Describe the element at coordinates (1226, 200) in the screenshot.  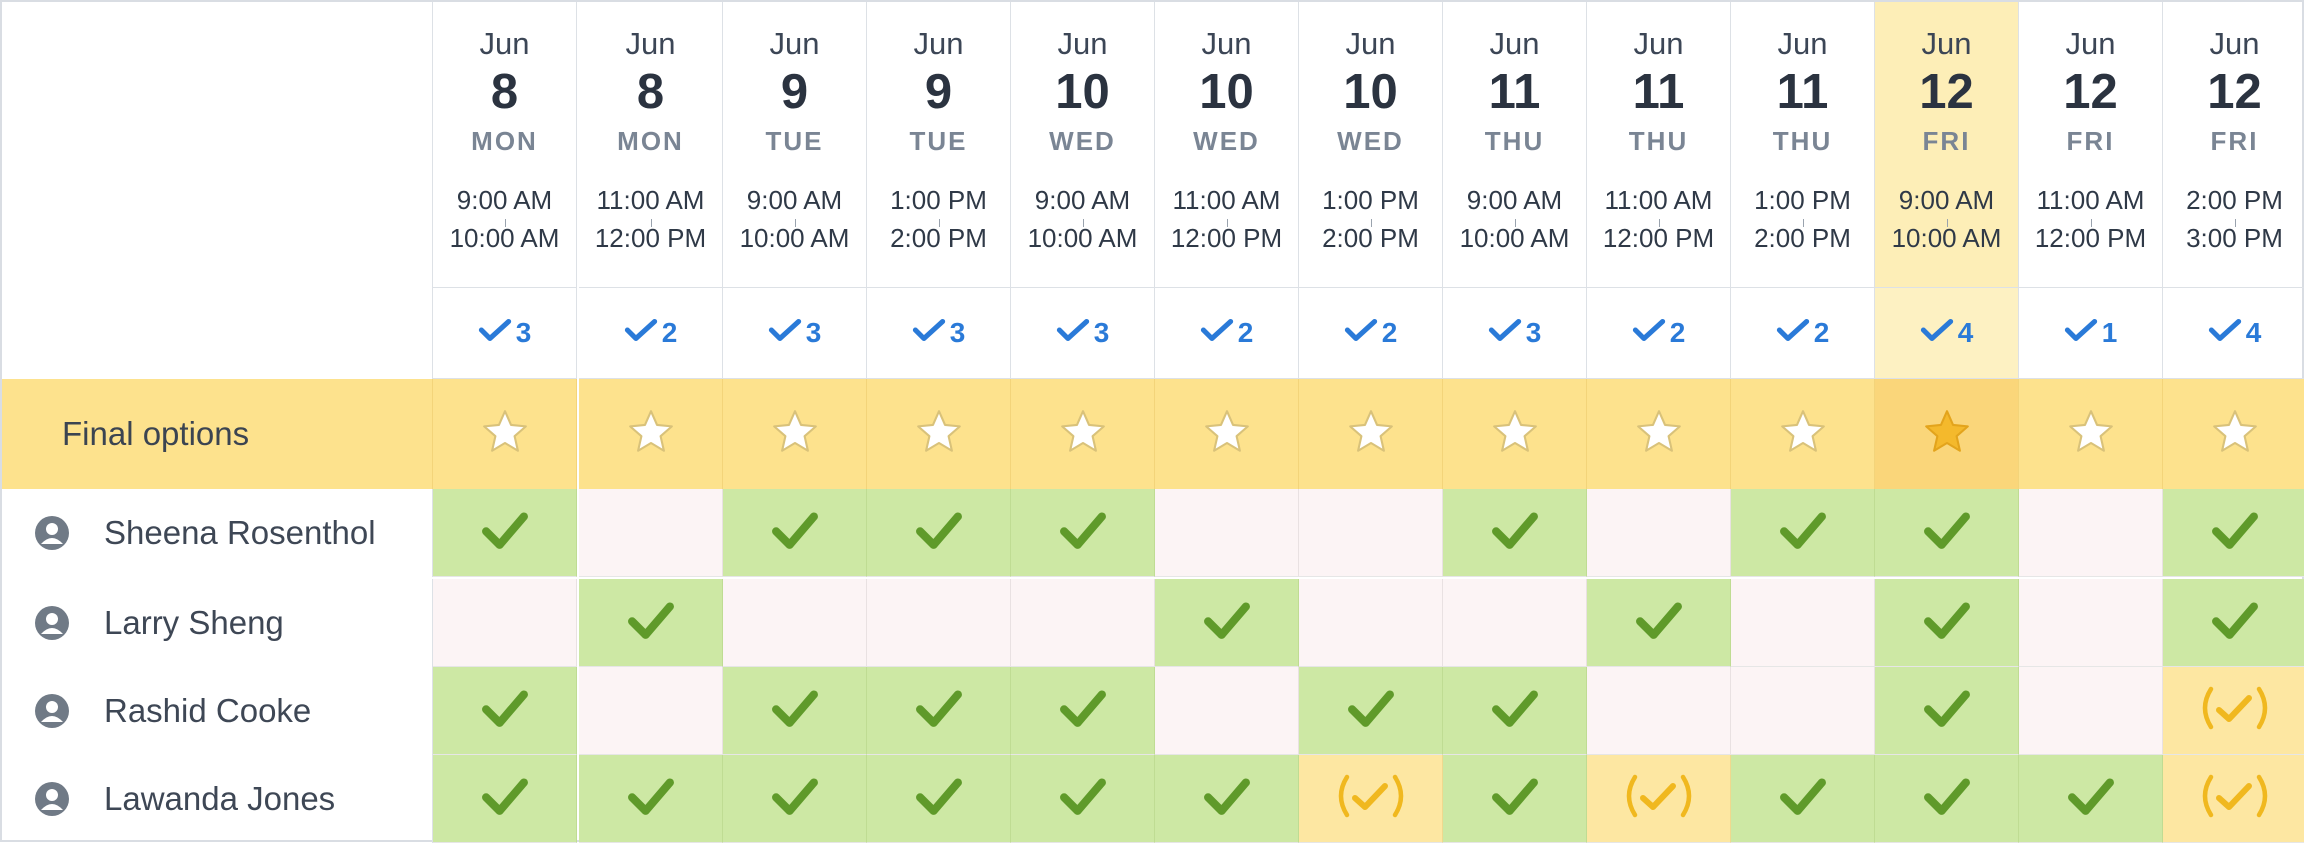
I see `option-start-time: 11:00 AM` at that location.